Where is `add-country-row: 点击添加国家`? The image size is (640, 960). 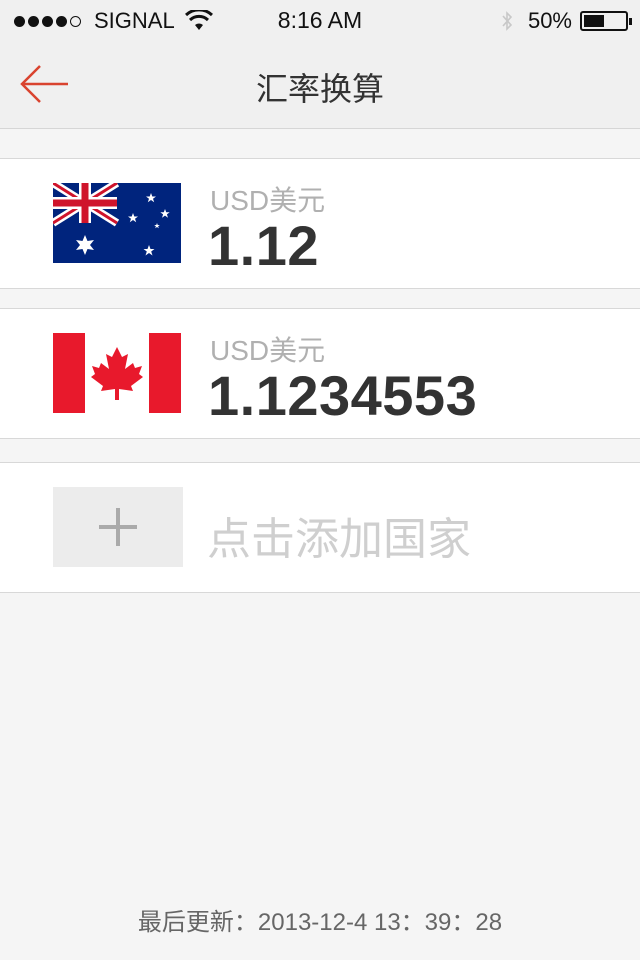 add-country-row: 点击添加国家 is located at coordinates (320, 527).